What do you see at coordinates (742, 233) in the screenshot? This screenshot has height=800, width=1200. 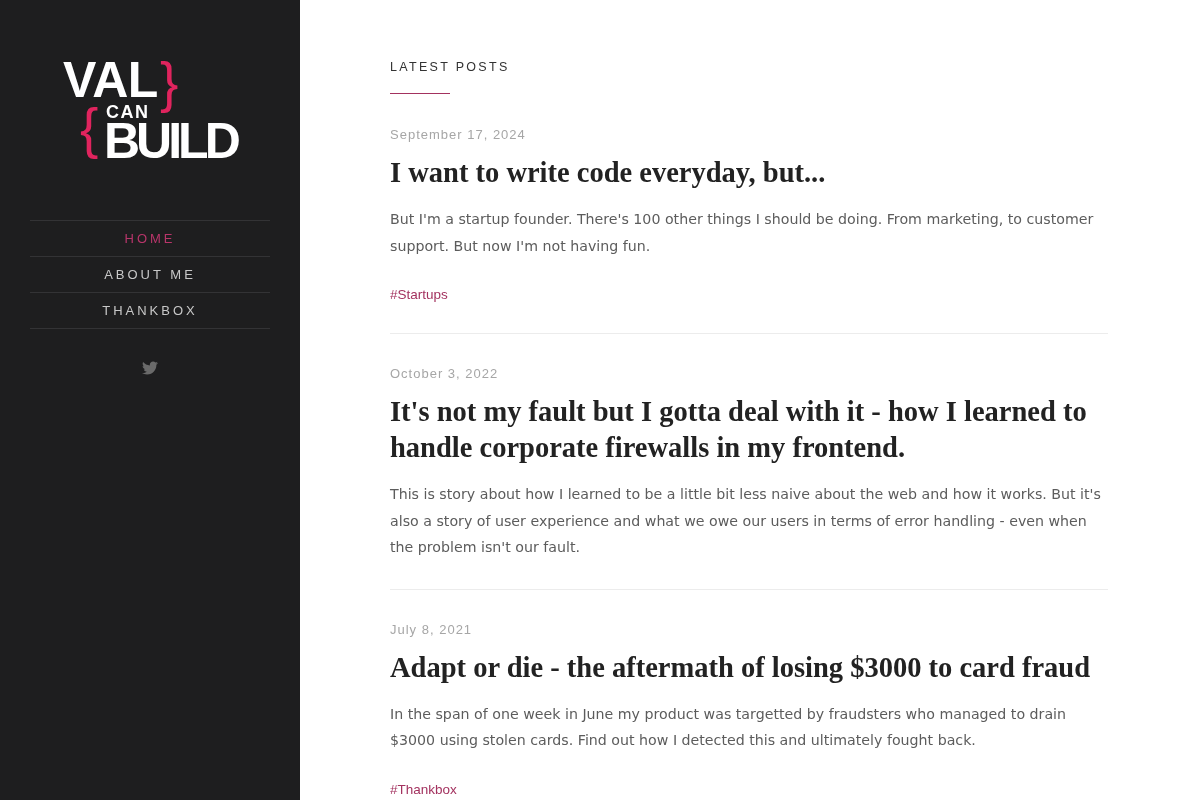 I see `post-excerpt: But I'm a startup founder. There's 100 other things I should be doing. From marketing, to customer support. But now I'm not having fun.` at bounding box center [742, 233].